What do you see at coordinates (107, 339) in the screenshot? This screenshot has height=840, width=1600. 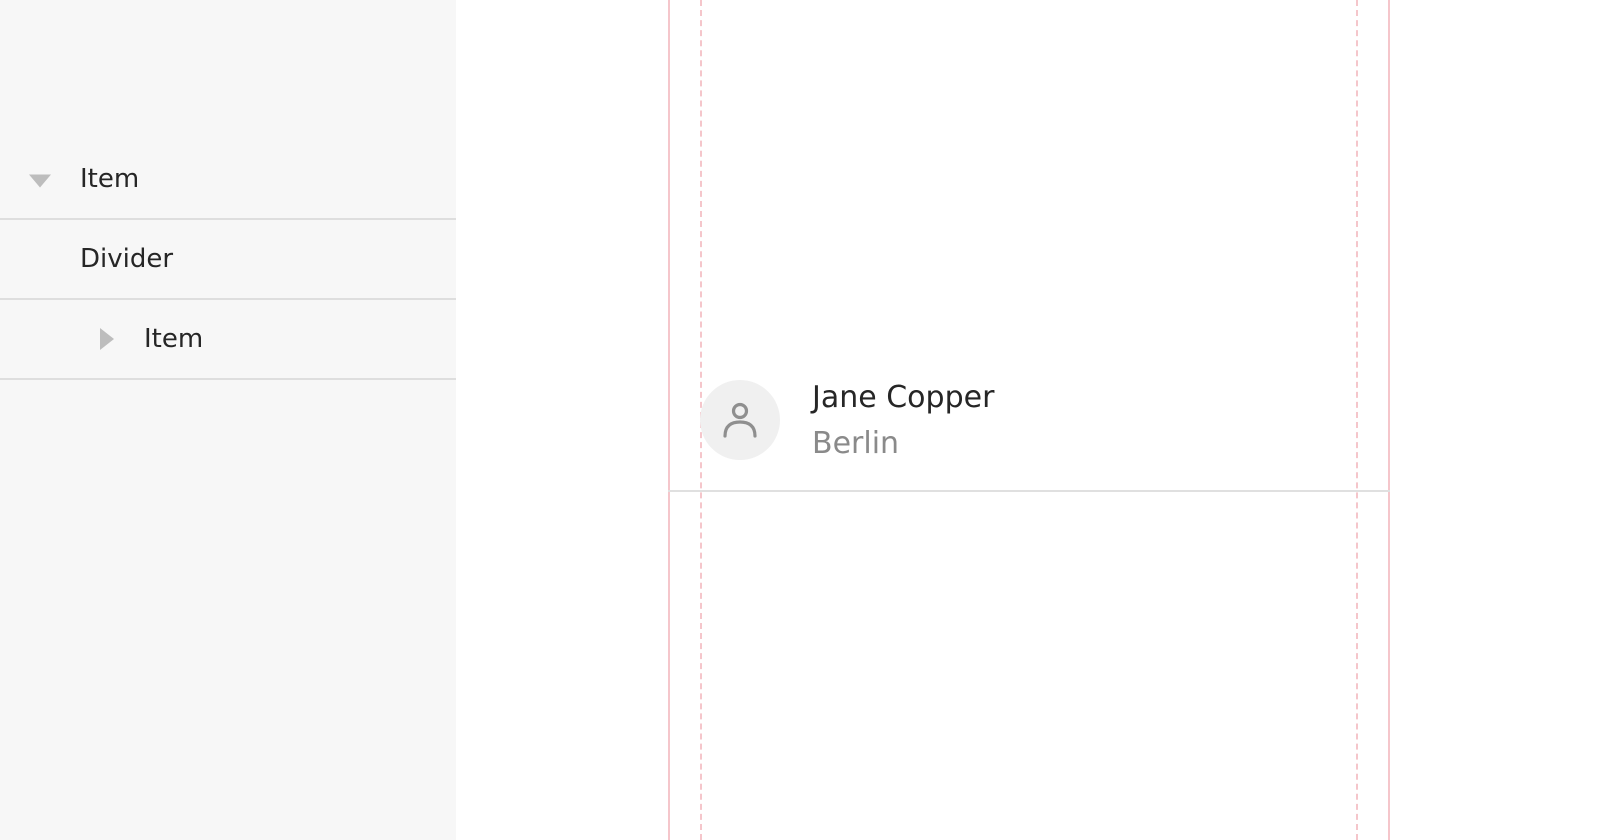 I see `caret-right-icon` at bounding box center [107, 339].